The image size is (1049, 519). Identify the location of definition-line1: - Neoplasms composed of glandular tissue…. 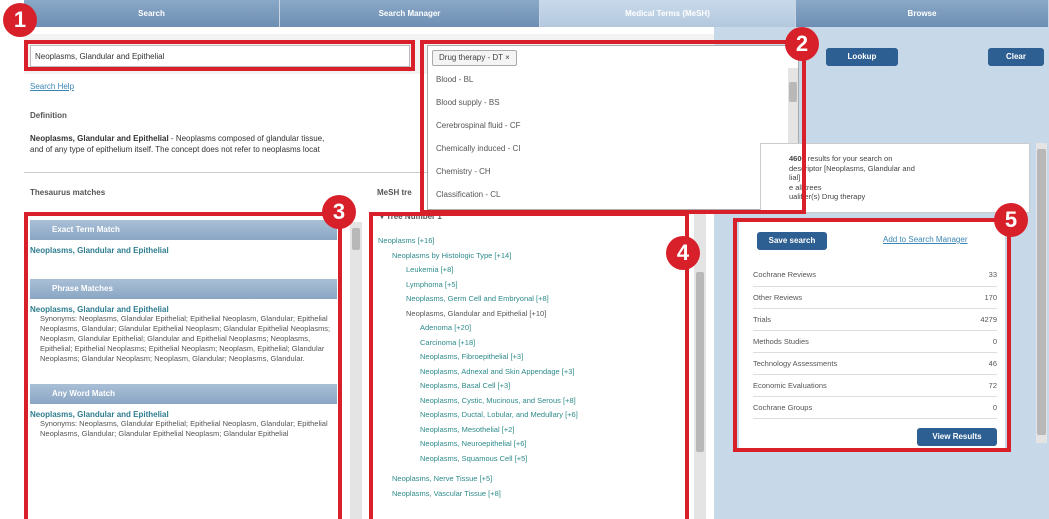
(246, 138).